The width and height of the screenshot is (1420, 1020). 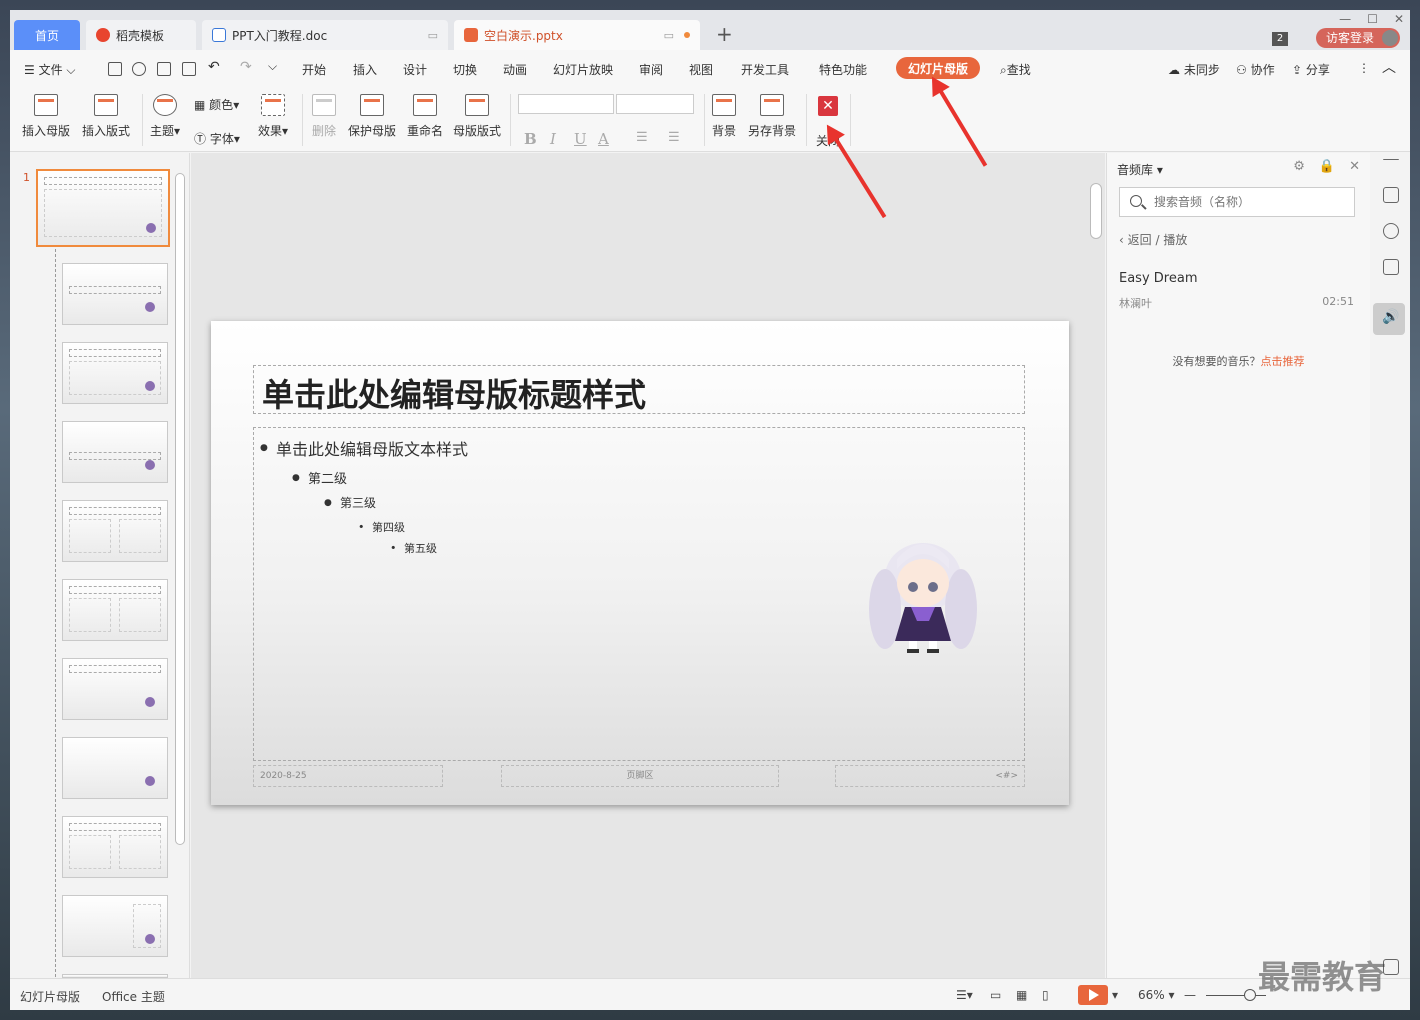 What do you see at coordinates (583, 69) in the screenshot?
I see `menu-slideshow: 幻灯片放映` at bounding box center [583, 69].